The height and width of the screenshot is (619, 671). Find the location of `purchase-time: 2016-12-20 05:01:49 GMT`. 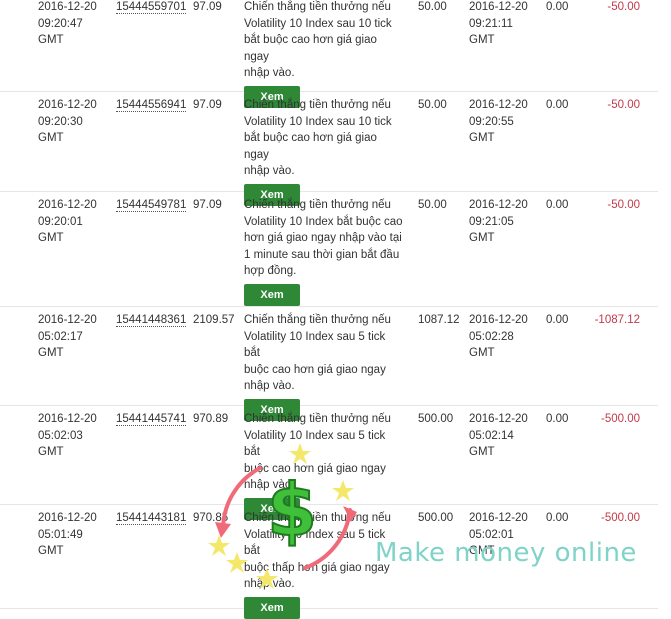

purchase-time: 2016-12-20 05:01:49 GMT is located at coordinates (73, 535).